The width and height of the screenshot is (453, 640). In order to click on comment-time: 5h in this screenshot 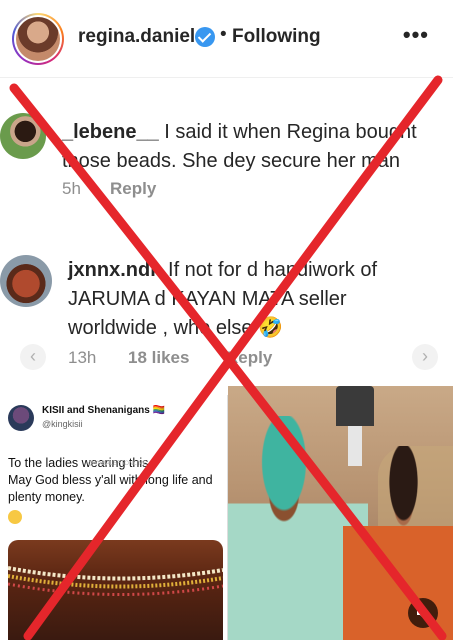, I will do `click(71, 188)`.